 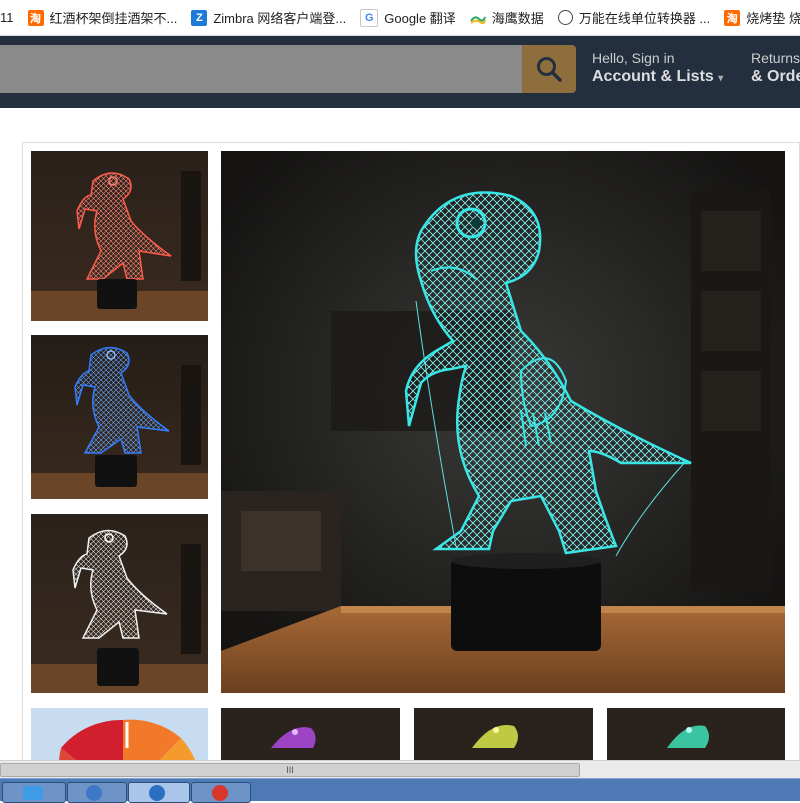 I want to click on account-lists-row: Account & Lists ▾, so click(x=657, y=78).